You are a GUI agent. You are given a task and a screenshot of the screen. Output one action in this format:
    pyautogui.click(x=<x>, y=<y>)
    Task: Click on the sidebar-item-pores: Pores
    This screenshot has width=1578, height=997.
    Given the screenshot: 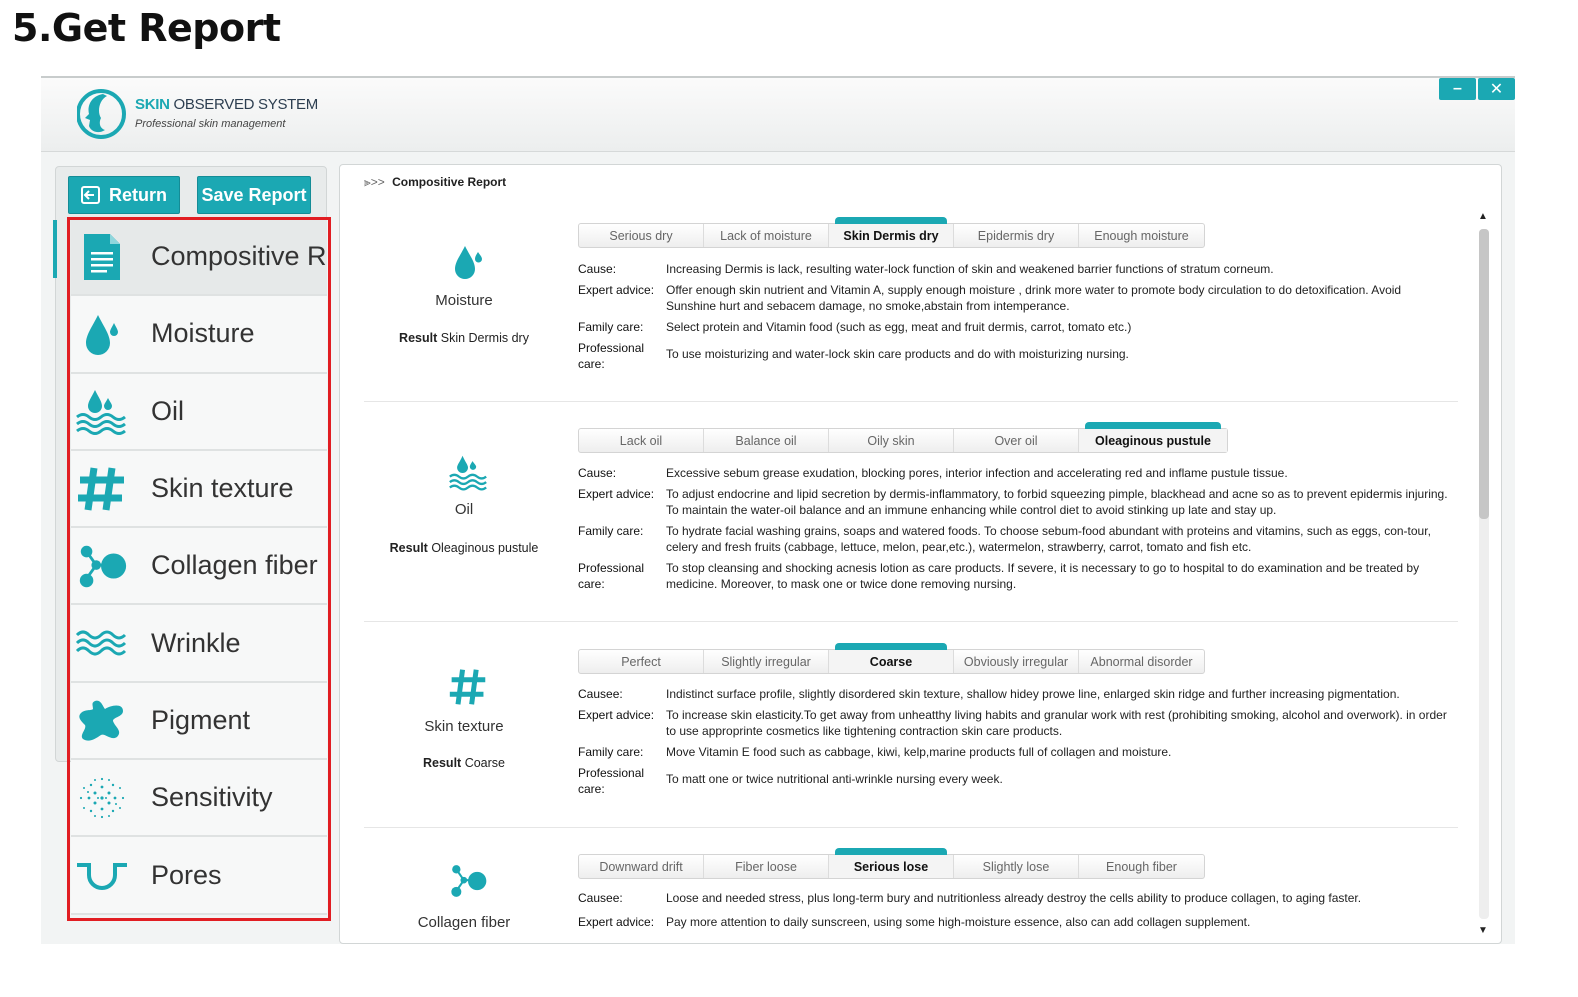 What is the action you would take?
    pyautogui.click(x=199, y=876)
    